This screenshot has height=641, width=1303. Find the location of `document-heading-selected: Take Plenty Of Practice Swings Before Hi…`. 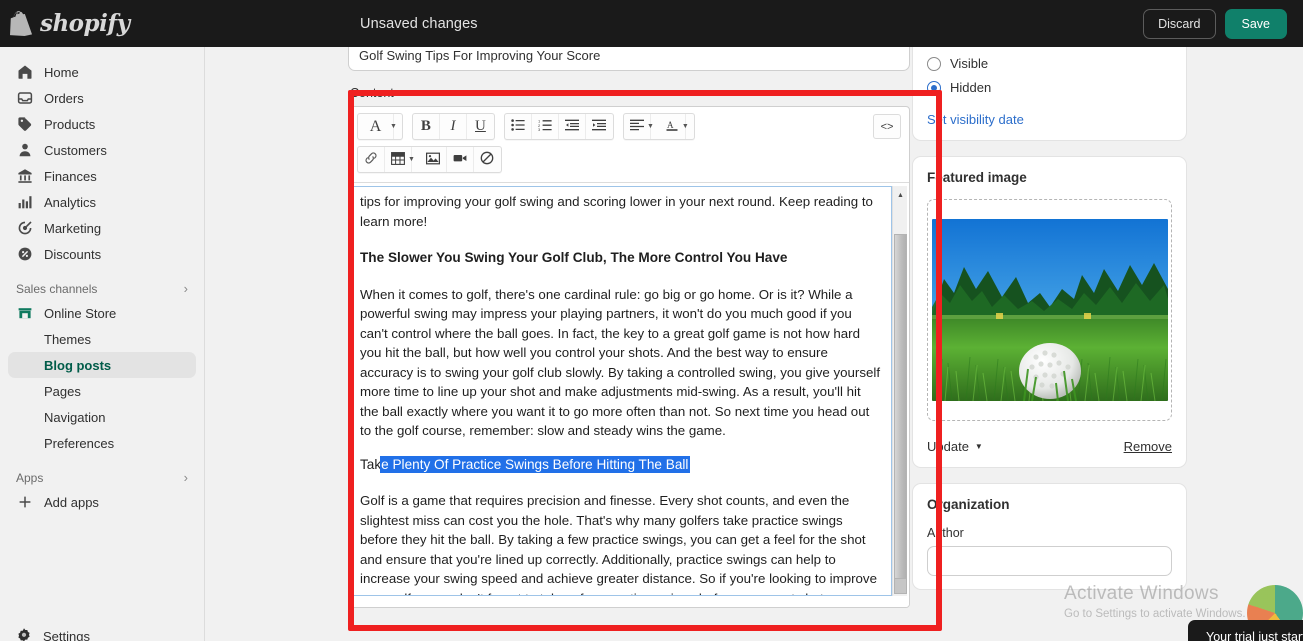

document-heading-selected: Take Plenty Of Practice Swings Before Hi… is located at coordinates (621, 465).